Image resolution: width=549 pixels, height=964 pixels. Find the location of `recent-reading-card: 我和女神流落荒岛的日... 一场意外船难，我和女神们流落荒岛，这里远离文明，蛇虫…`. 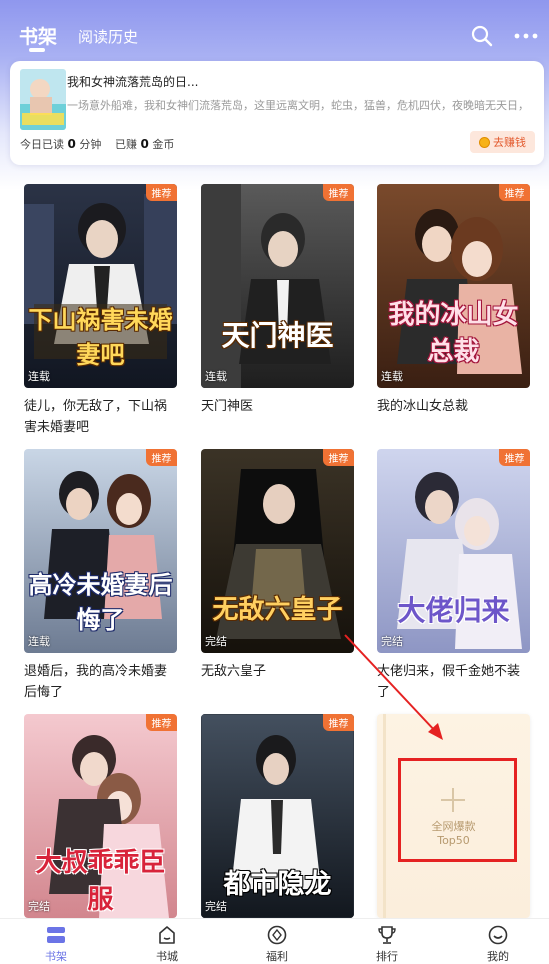

recent-reading-card: 我和女神流落荒岛的日... 一场意外船难，我和女神们流落荒岛，这里远离文明，蛇虫… is located at coordinates (277, 113).